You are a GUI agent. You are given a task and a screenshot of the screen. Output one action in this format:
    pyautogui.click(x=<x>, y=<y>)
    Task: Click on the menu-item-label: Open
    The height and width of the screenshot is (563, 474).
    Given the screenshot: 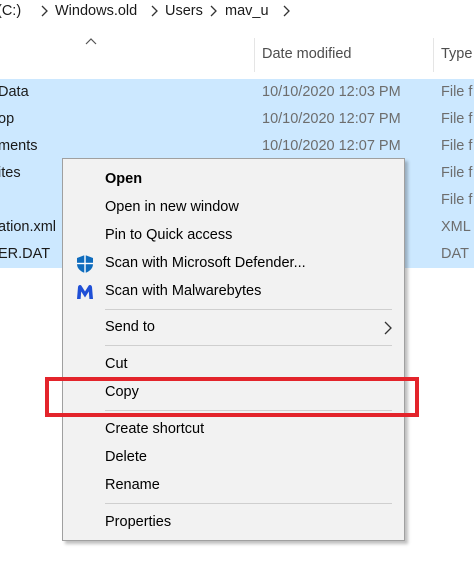 What is the action you would take?
    pyautogui.click(x=124, y=179)
    